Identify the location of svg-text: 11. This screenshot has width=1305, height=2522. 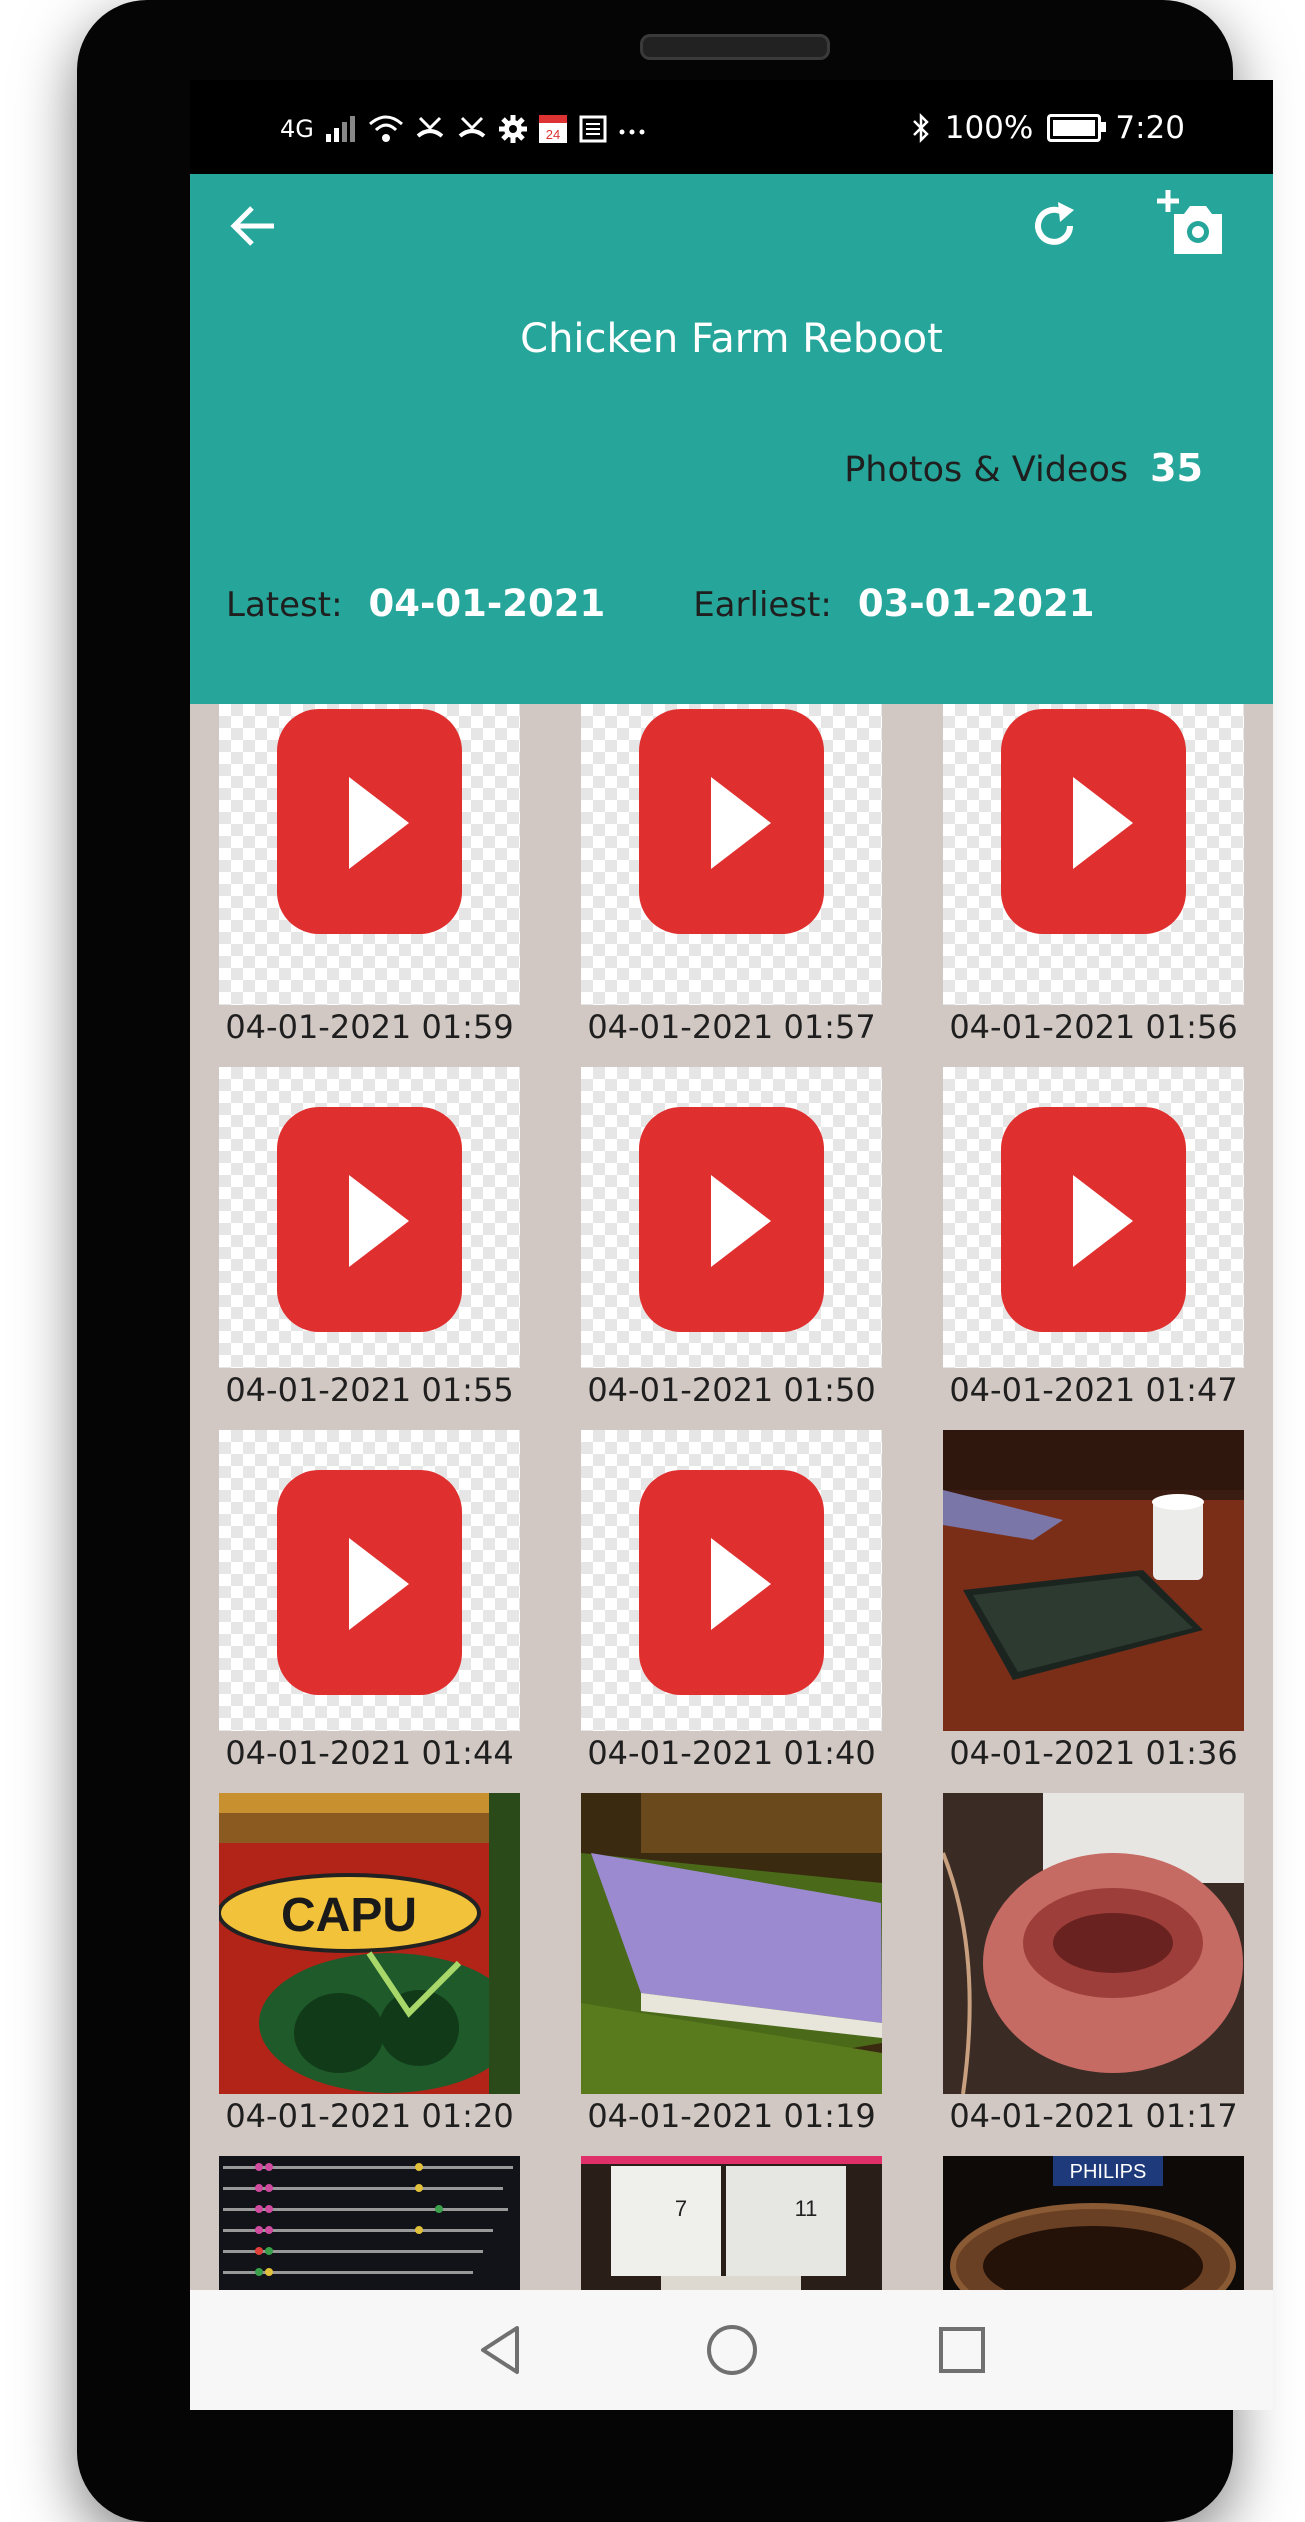
(806, 2208).